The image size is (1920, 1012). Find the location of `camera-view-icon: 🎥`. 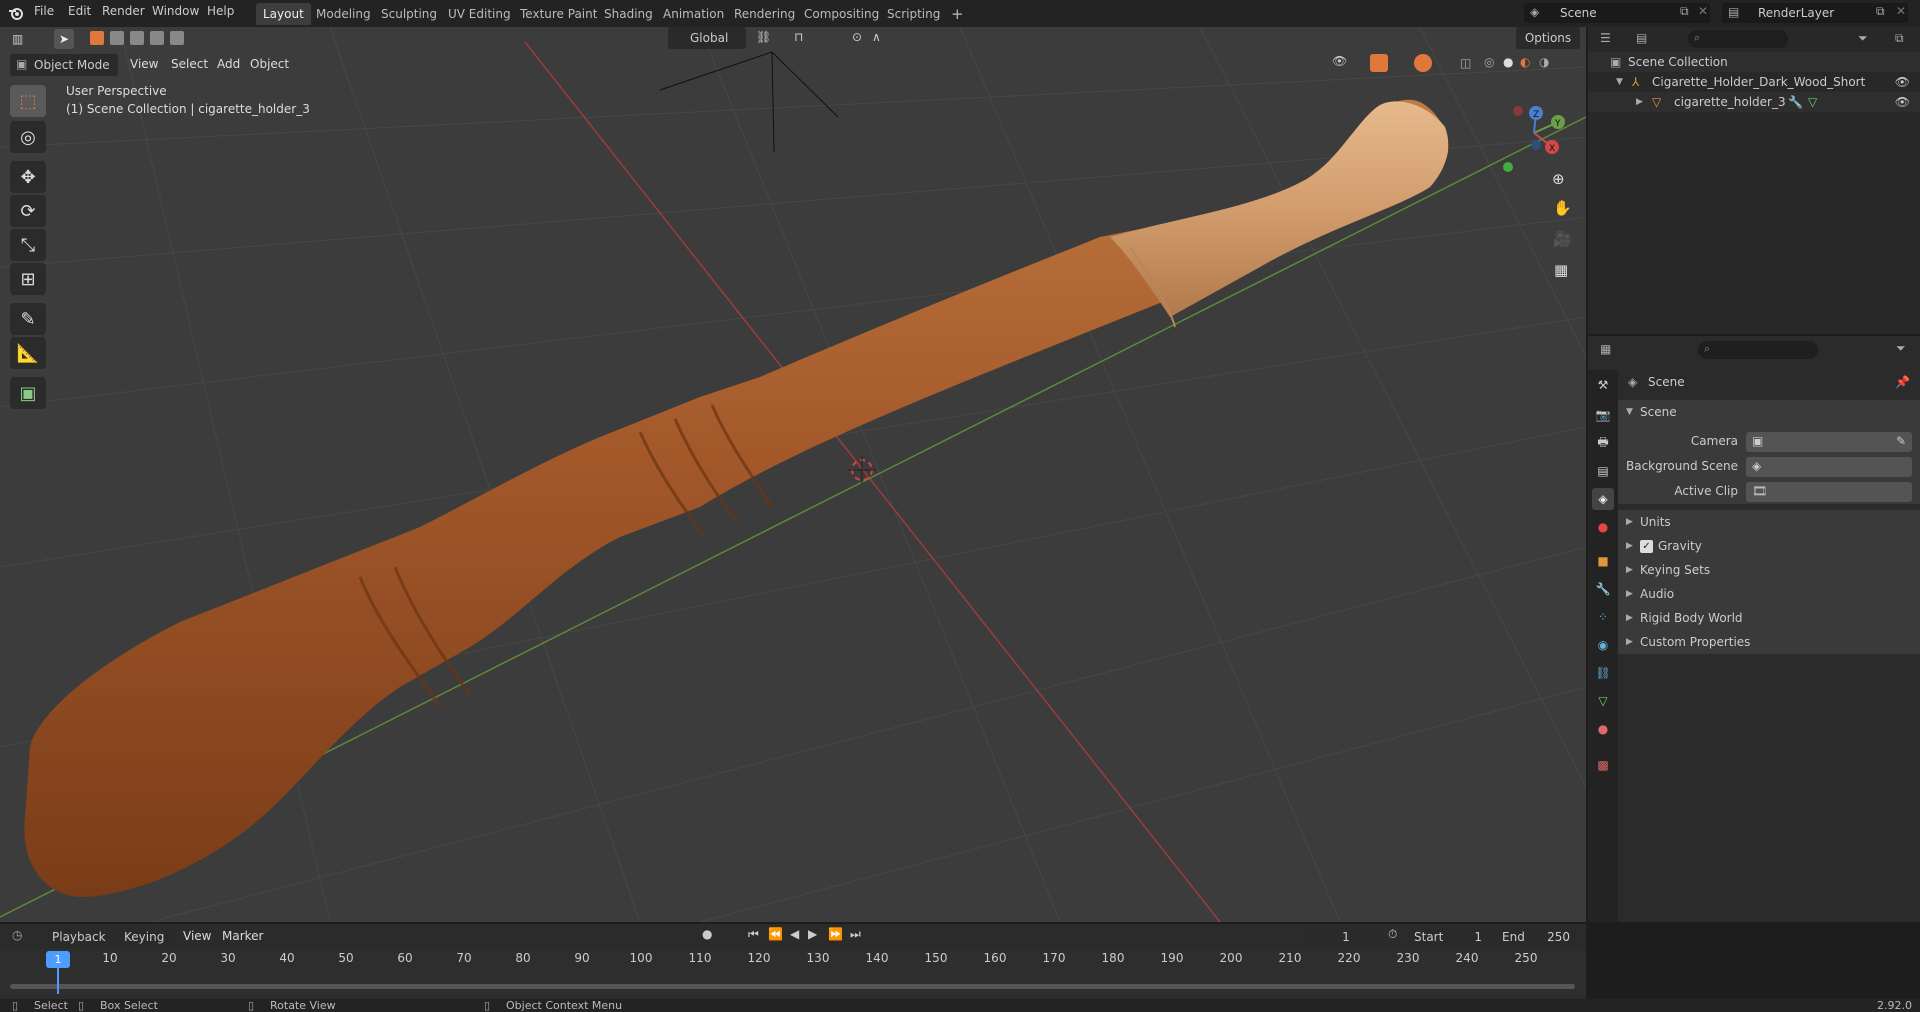

camera-view-icon: 🎥 is located at coordinates (1562, 239).